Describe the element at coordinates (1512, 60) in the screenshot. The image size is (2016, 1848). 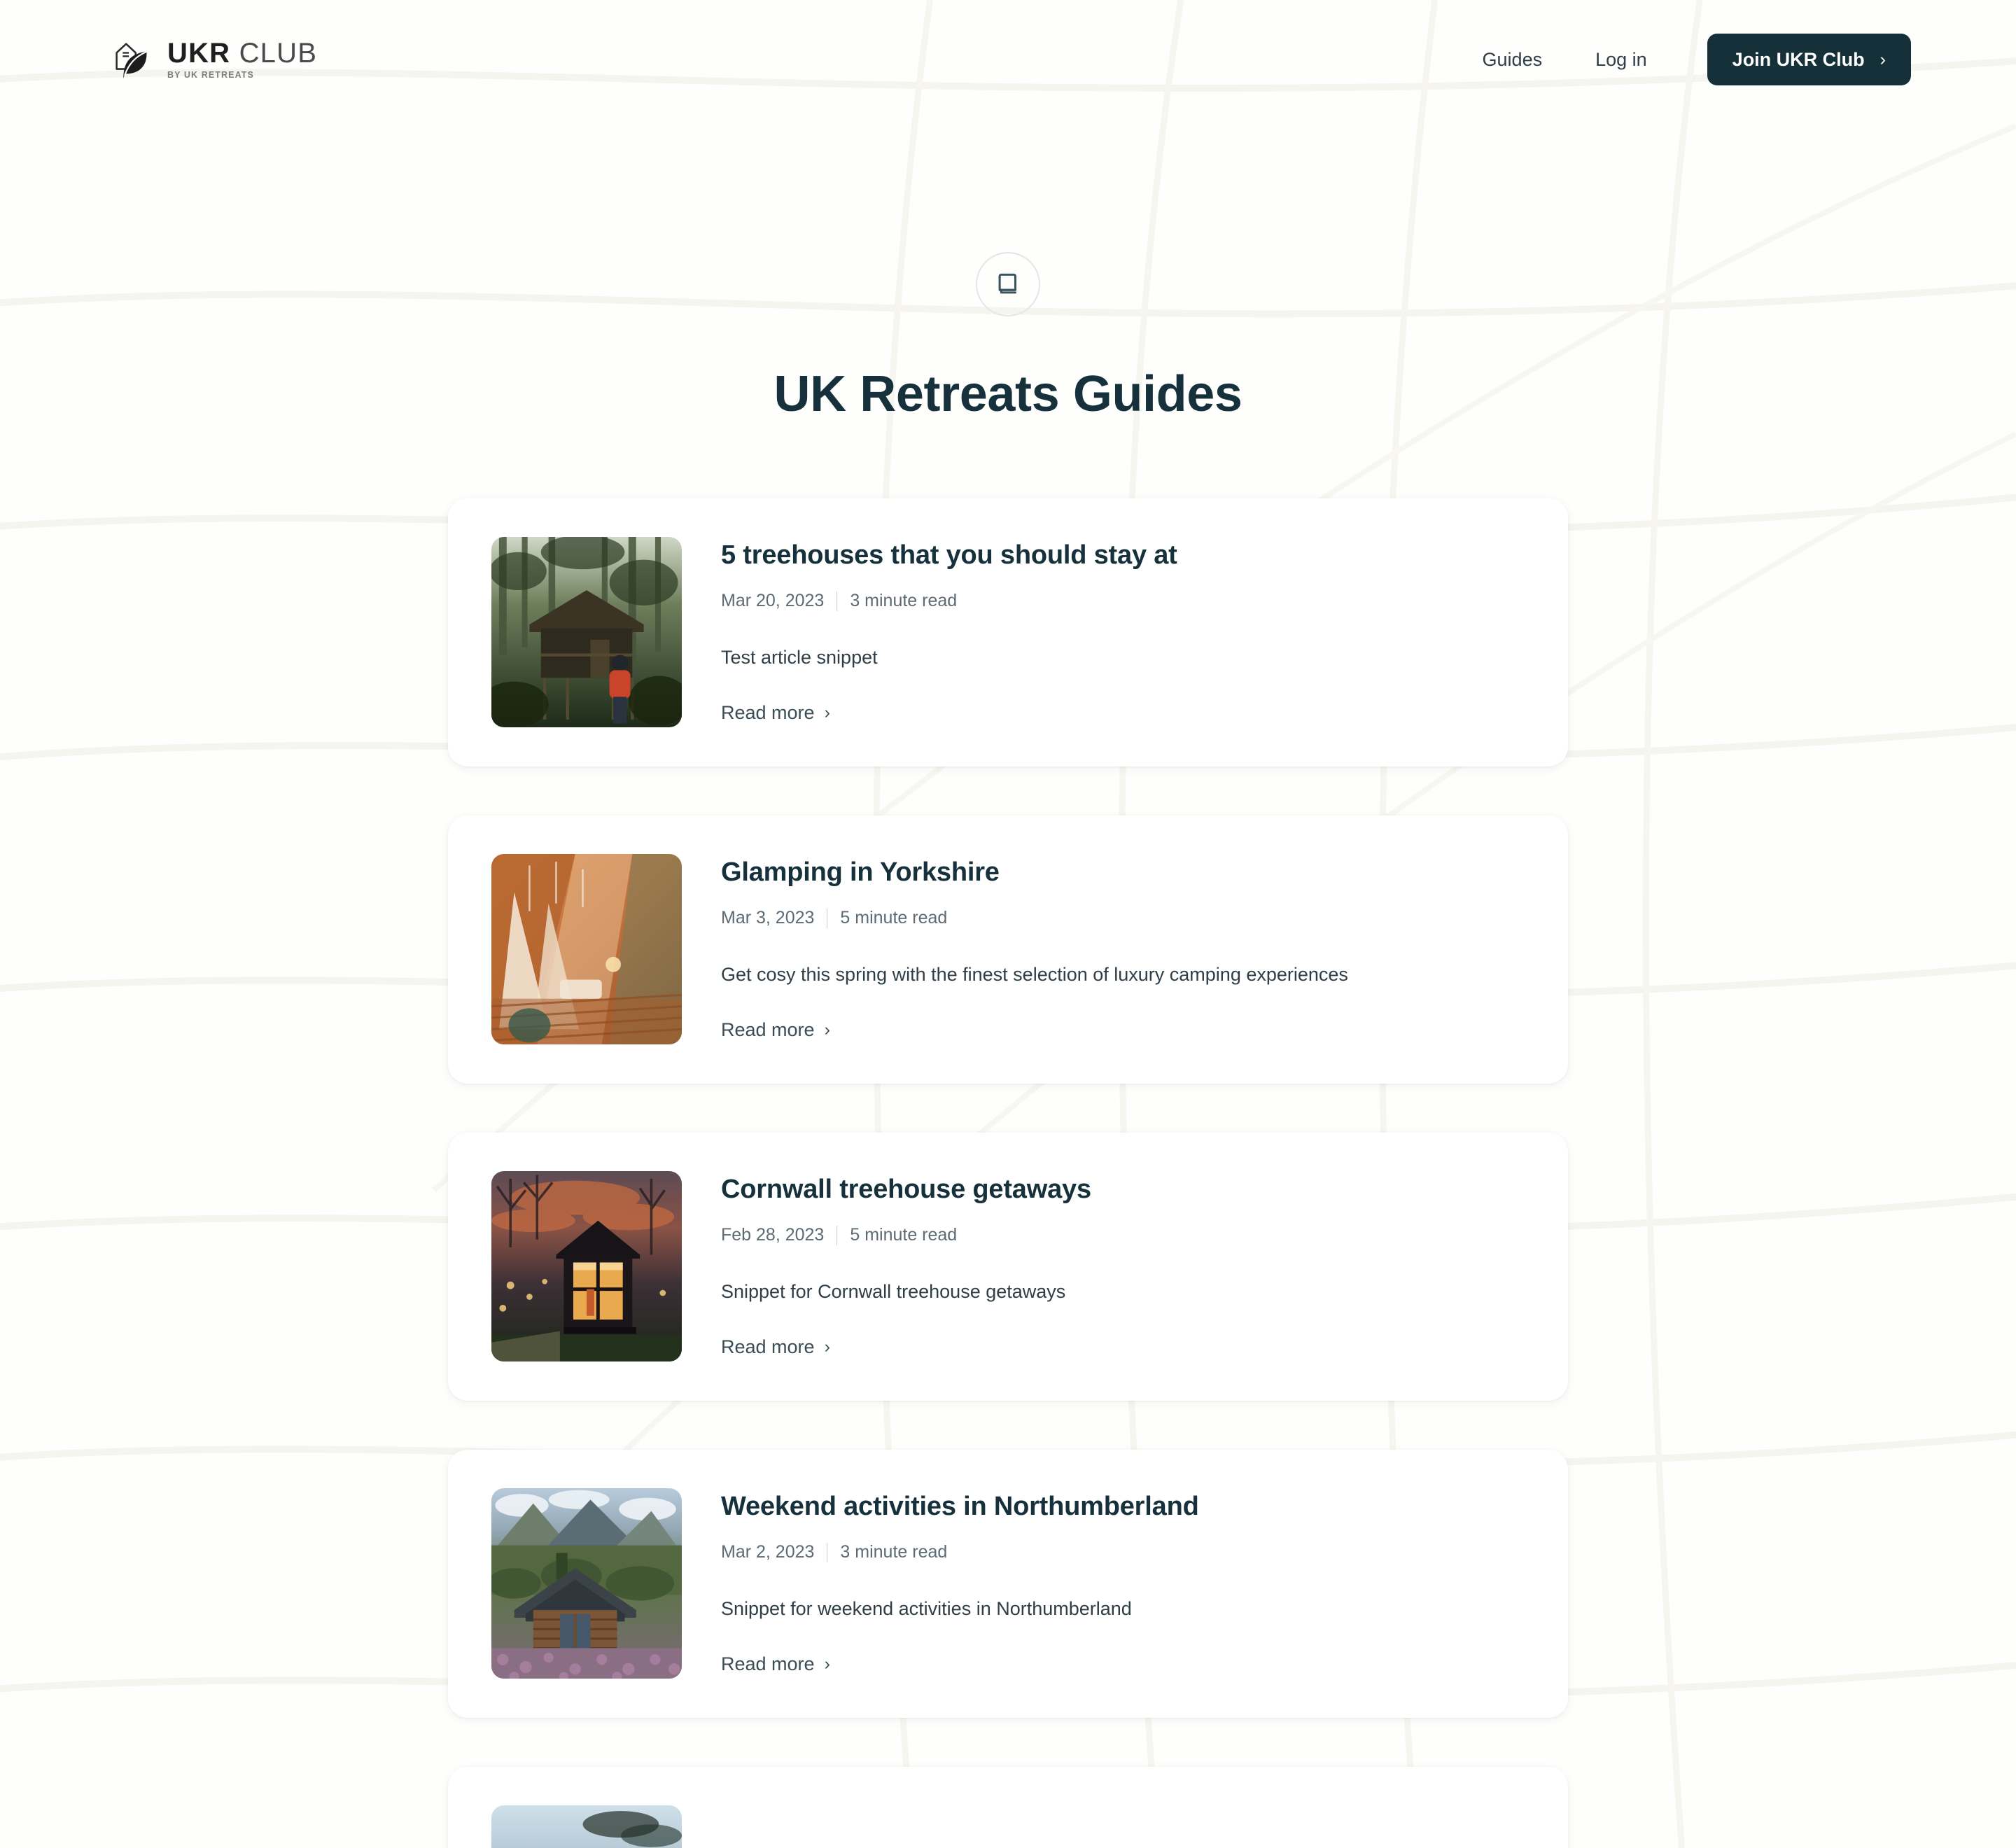
I see `nav-link-guides: Guides` at that location.